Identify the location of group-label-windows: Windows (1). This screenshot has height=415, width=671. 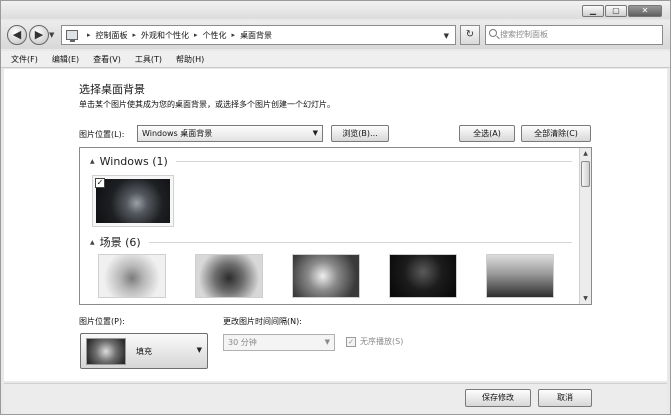
(133, 161).